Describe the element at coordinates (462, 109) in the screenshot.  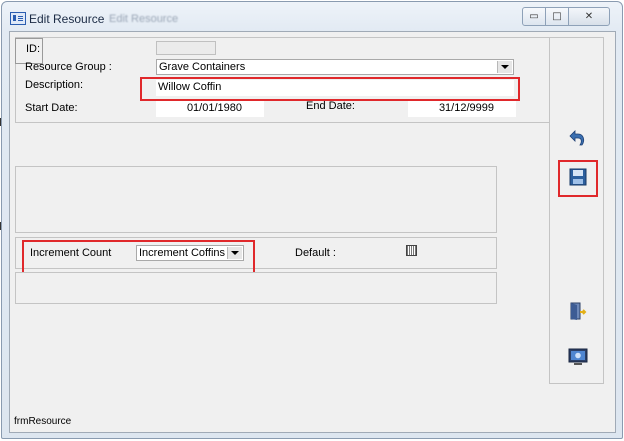
I see `end-date-field: 31/12/9999` at that location.